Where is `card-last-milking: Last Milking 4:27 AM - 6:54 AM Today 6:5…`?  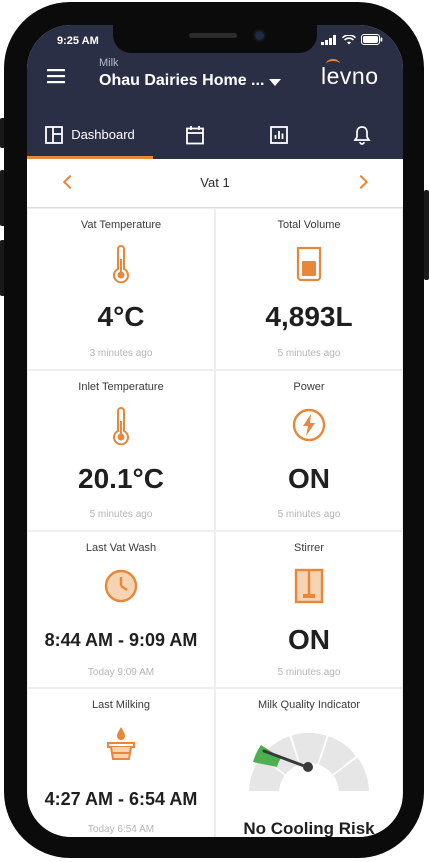 card-last-milking: Last Milking 4:27 AM - 6:54 AM Today 6:5… is located at coordinates (121, 763).